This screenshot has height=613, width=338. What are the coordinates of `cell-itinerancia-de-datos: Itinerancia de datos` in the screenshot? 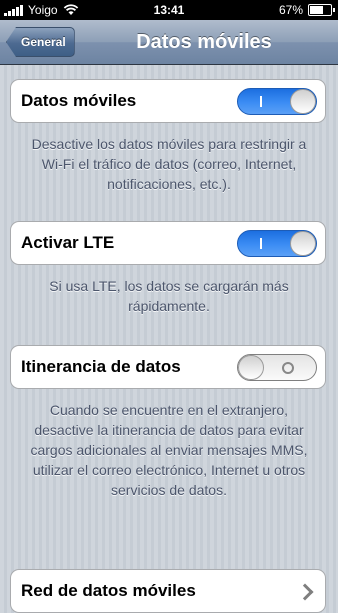 It's located at (168, 367).